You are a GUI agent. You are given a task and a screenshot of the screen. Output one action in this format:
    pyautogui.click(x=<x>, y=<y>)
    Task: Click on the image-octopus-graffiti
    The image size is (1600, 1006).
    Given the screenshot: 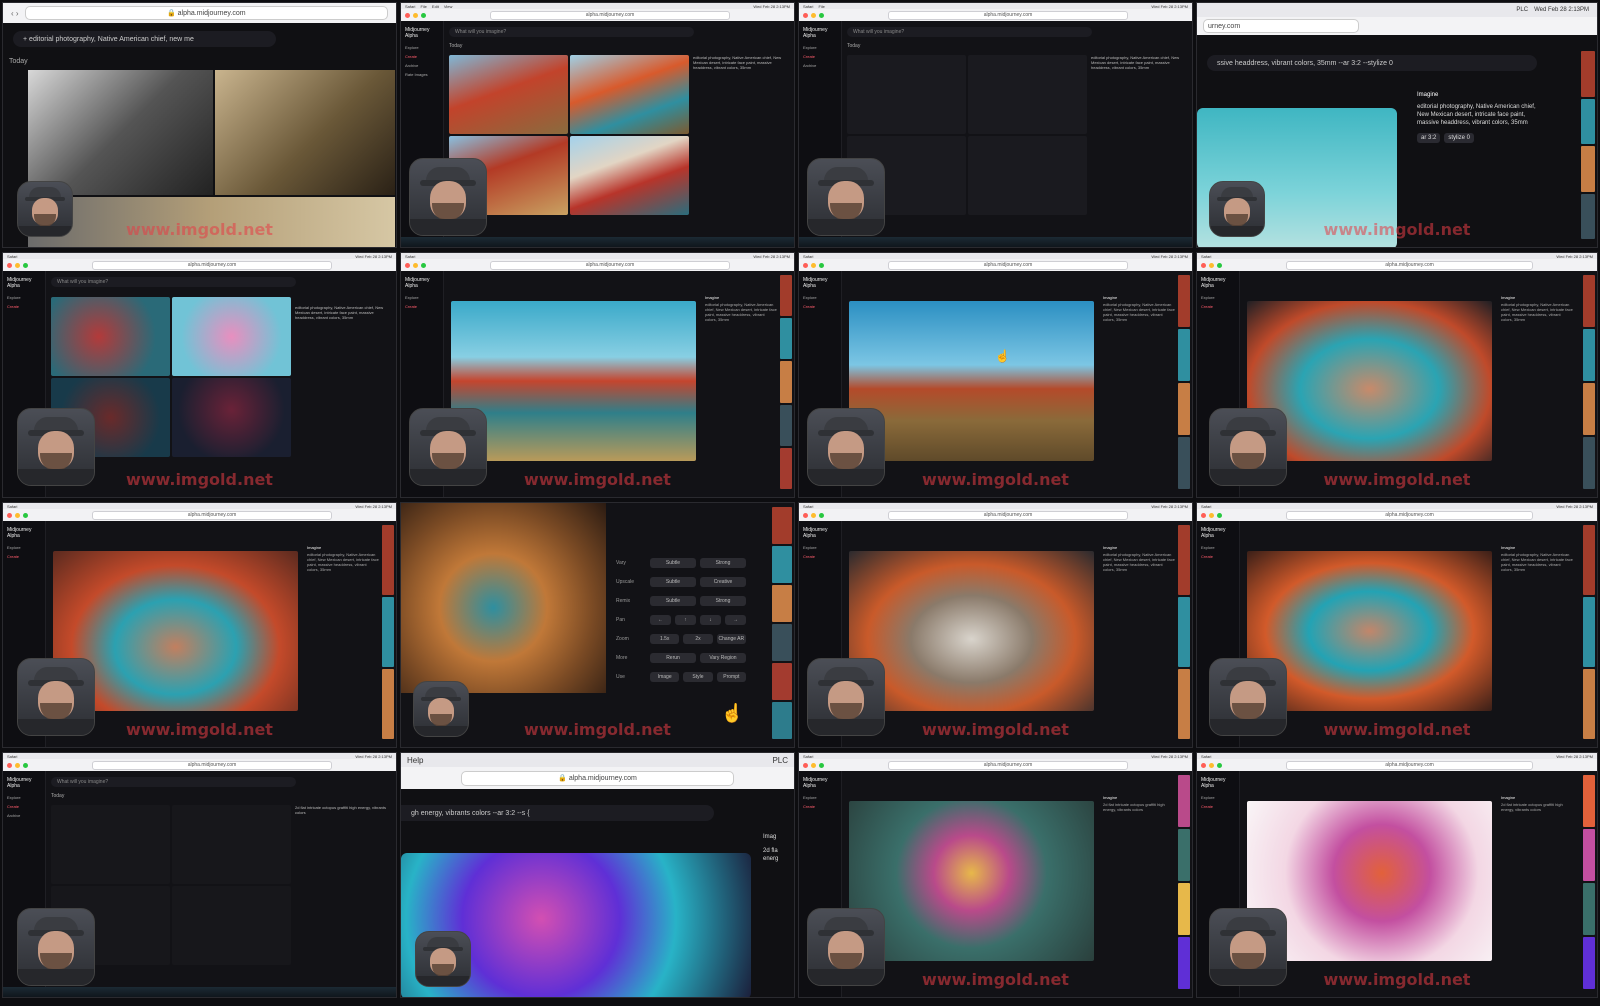 What is the action you would take?
    pyautogui.click(x=971, y=881)
    